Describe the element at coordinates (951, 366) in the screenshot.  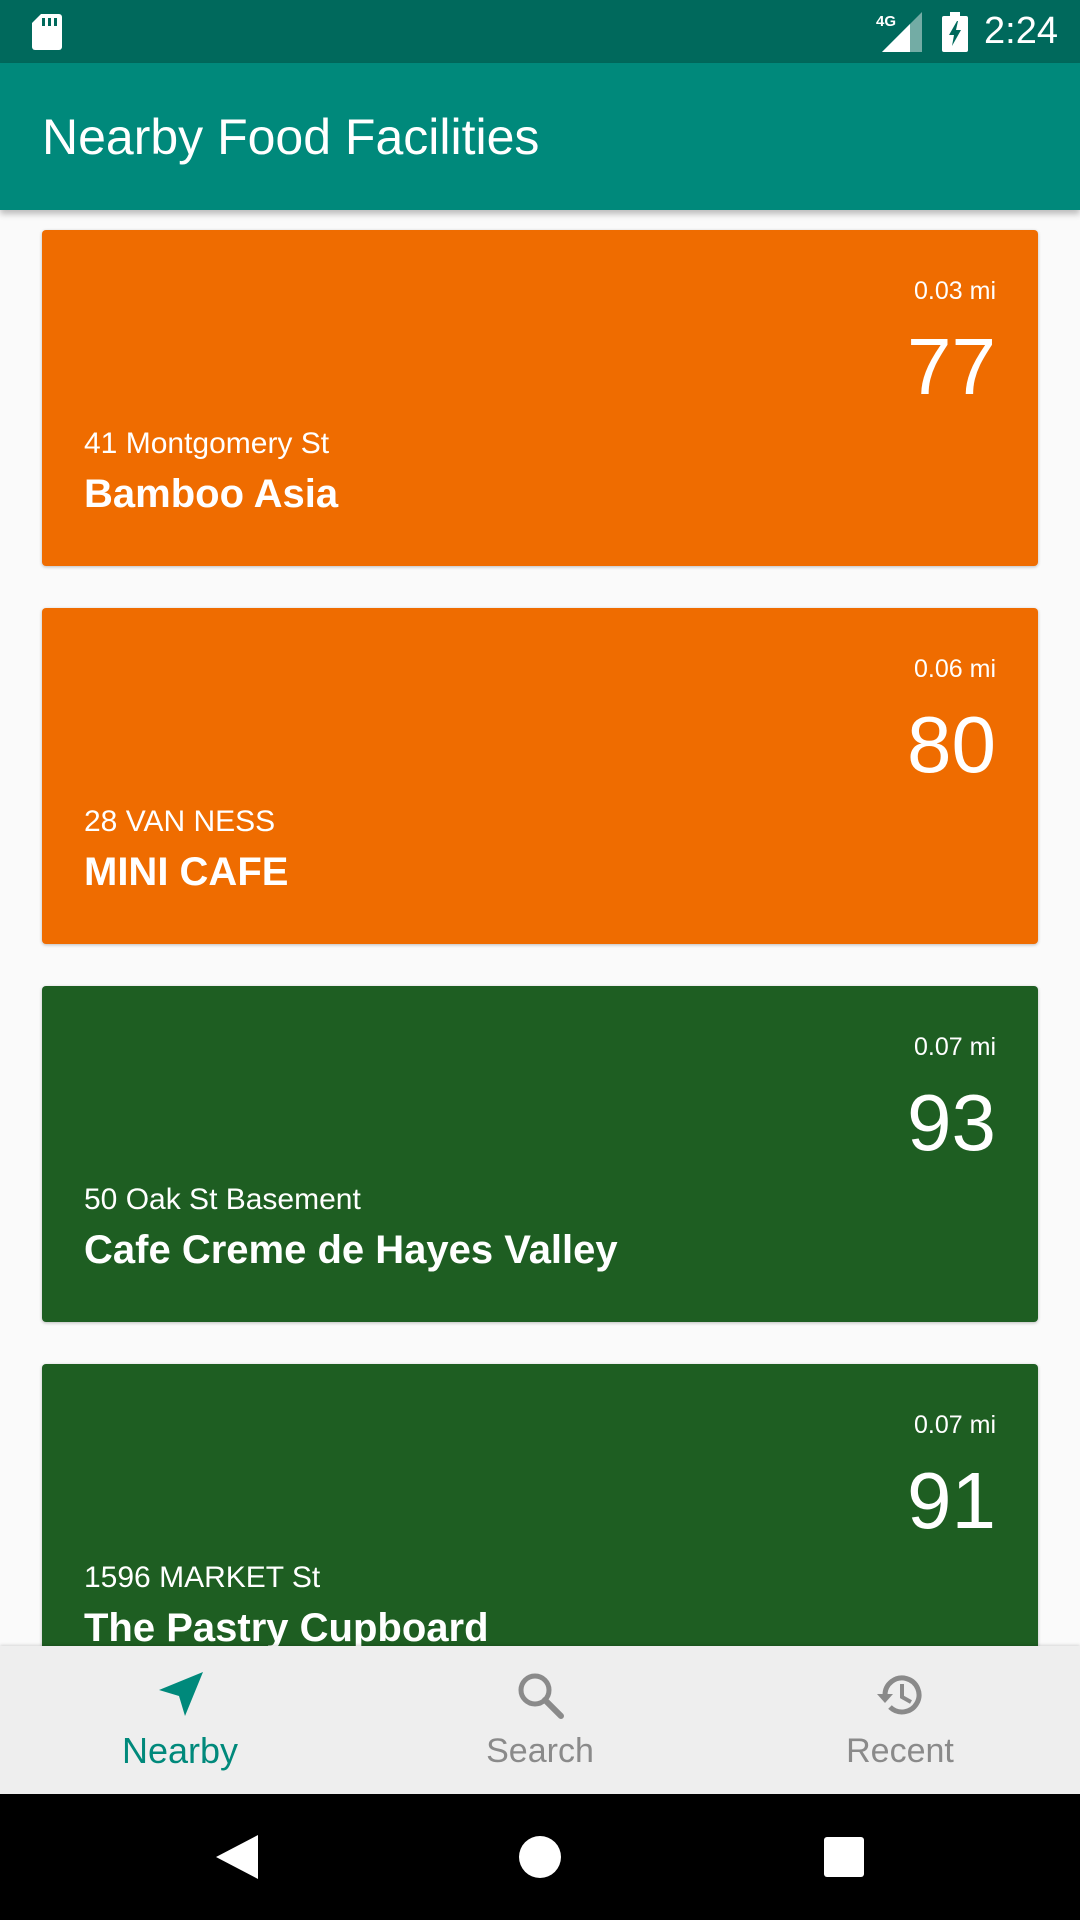
I see `facility-score: 77` at that location.